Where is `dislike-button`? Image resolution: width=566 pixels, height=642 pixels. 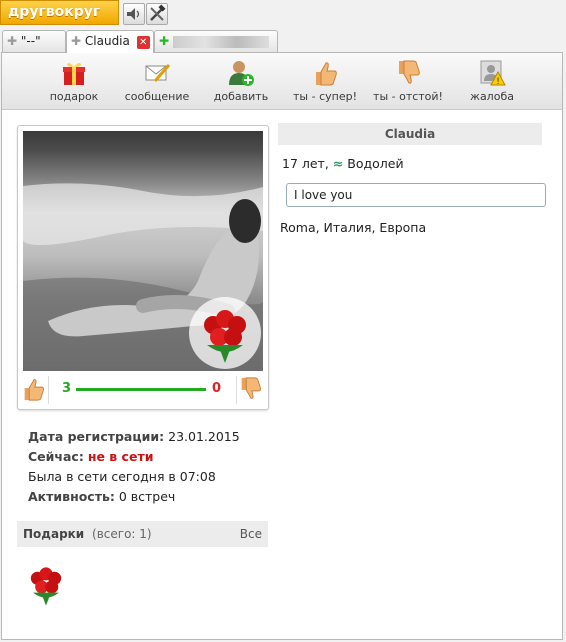
dislike-button is located at coordinates (250, 390).